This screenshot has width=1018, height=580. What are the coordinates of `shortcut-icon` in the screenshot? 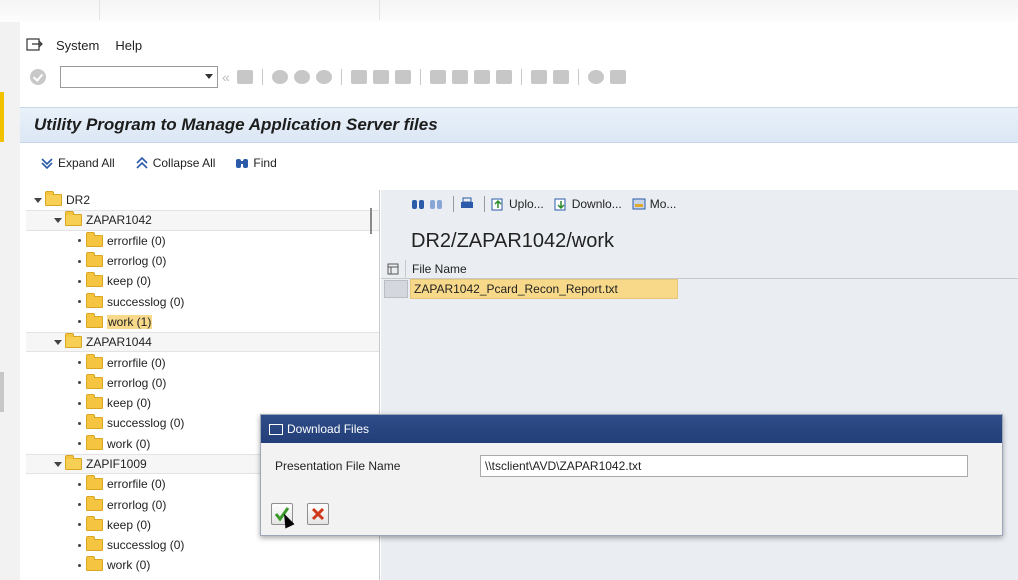 It's located at (560, 77).